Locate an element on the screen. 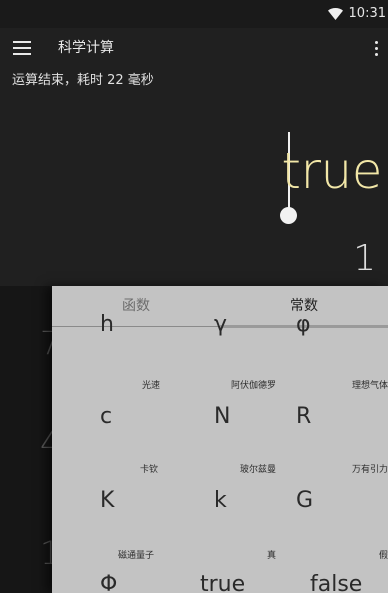 This screenshot has height=593, width=388. status-message: 运算结束，耗时 22 毫秒 is located at coordinates (83, 80).